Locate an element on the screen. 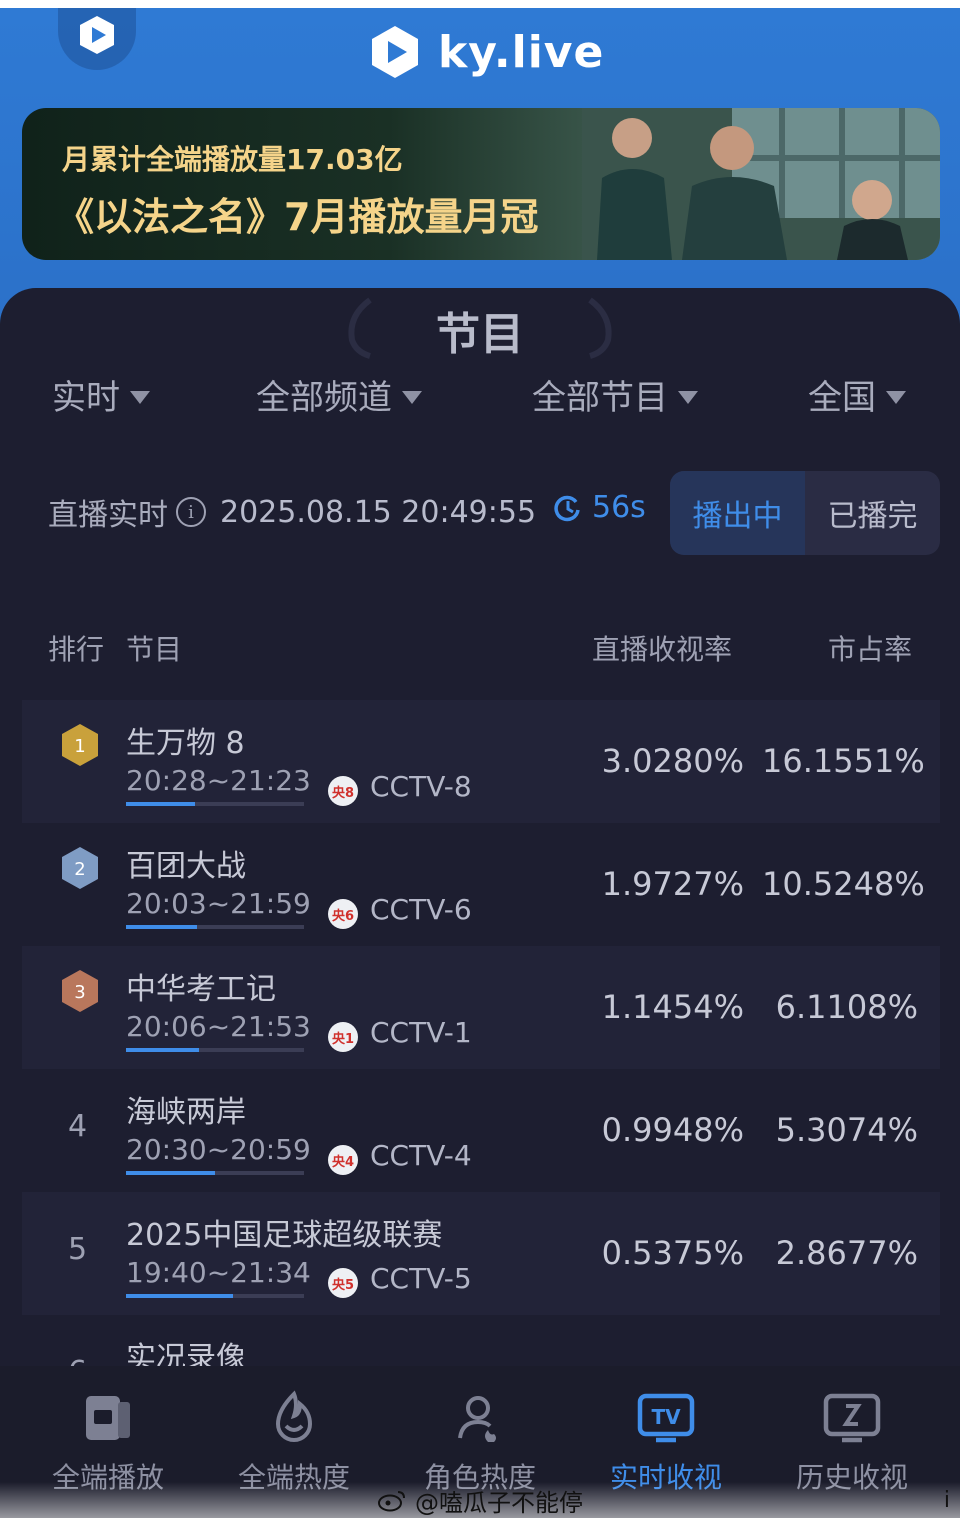 This screenshot has height=1518, width=960. filter-time: 实时 is located at coordinates (101, 394).